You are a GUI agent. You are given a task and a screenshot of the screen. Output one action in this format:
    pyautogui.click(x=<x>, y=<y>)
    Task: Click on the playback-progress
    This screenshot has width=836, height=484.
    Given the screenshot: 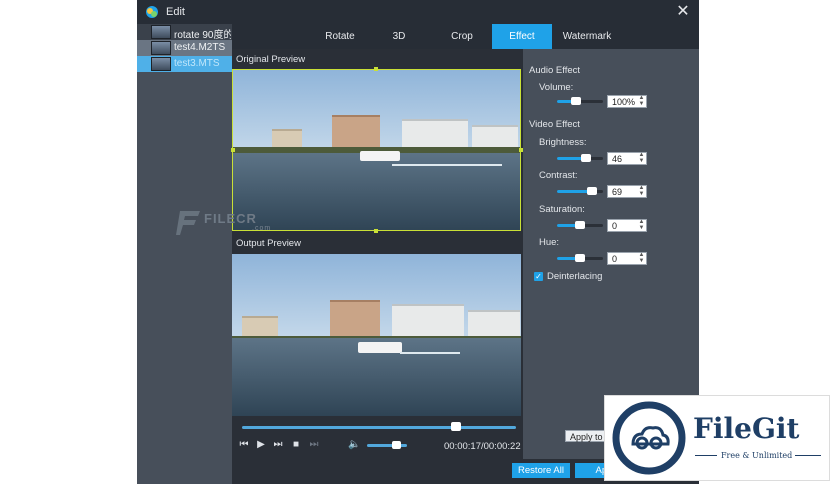 What is the action you would take?
    pyautogui.click(x=379, y=427)
    